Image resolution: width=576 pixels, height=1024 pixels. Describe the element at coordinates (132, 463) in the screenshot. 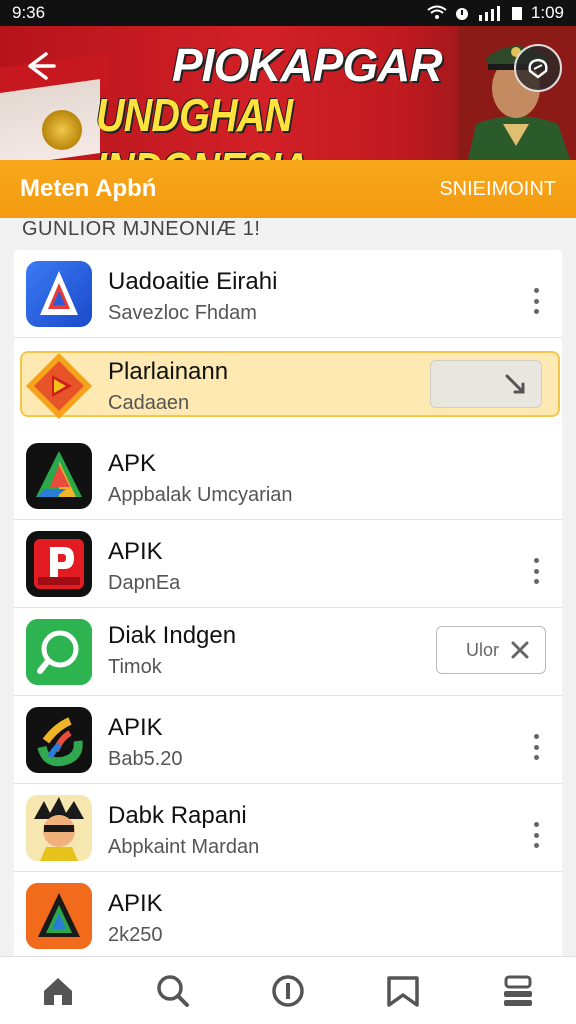

I see `app-name: APK` at that location.